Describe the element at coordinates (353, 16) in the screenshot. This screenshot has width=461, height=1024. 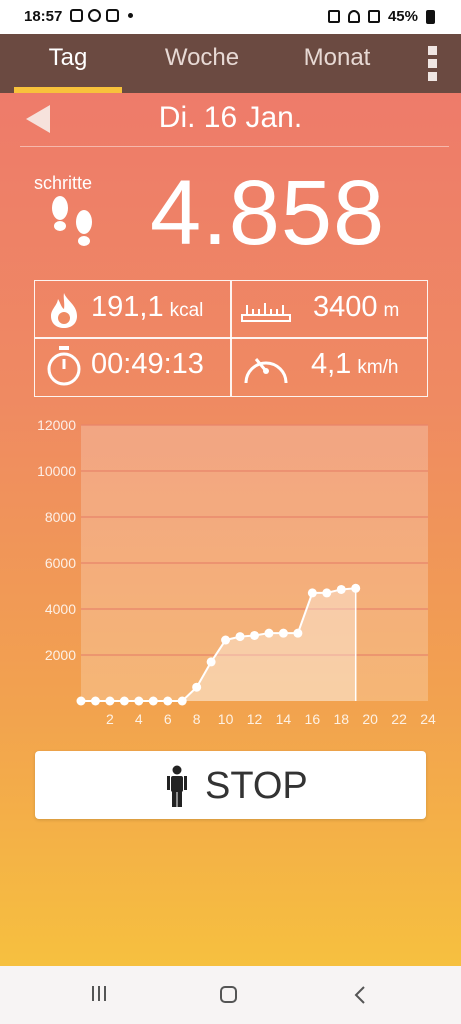
I see `wifi-icon` at that location.